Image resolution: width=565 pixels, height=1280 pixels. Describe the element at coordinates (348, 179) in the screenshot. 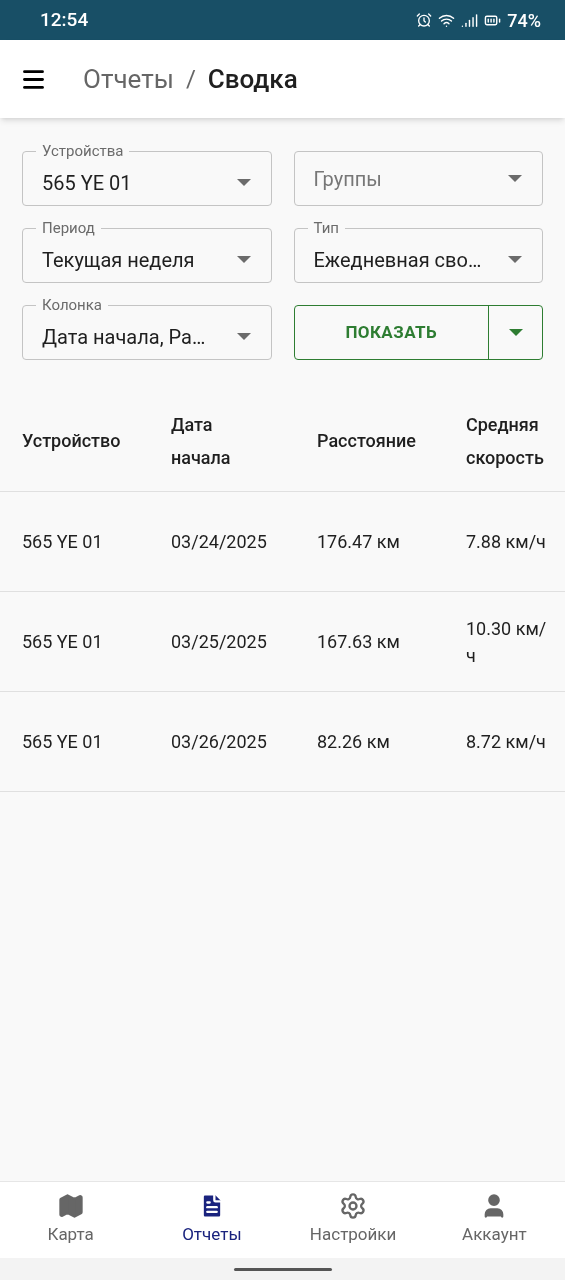

I see `field-placeholder: Группы` at that location.